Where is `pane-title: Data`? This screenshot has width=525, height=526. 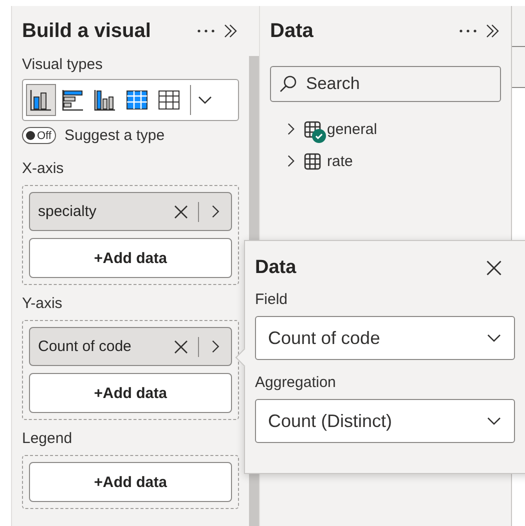 pane-title: Data is located at coordinates (292, 31).